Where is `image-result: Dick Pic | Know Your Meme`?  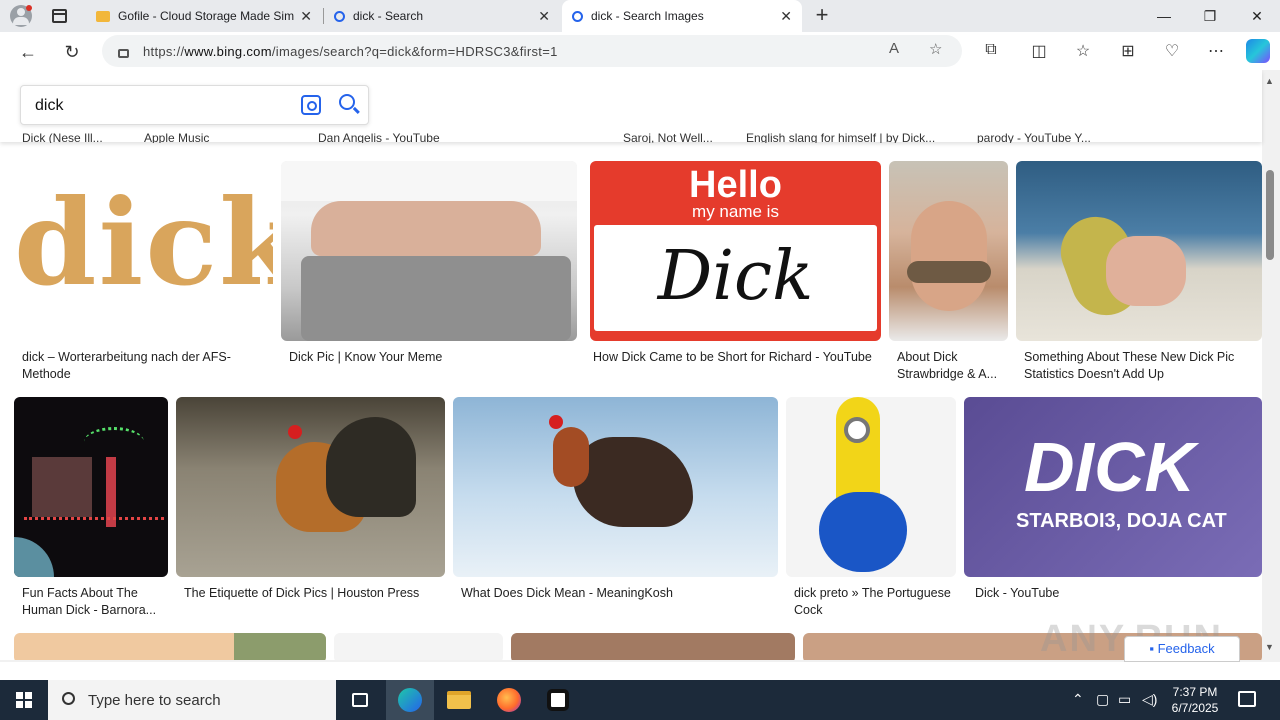
image-result: Dick Pic | Know Your Meme is located at coordinates (429, 276).